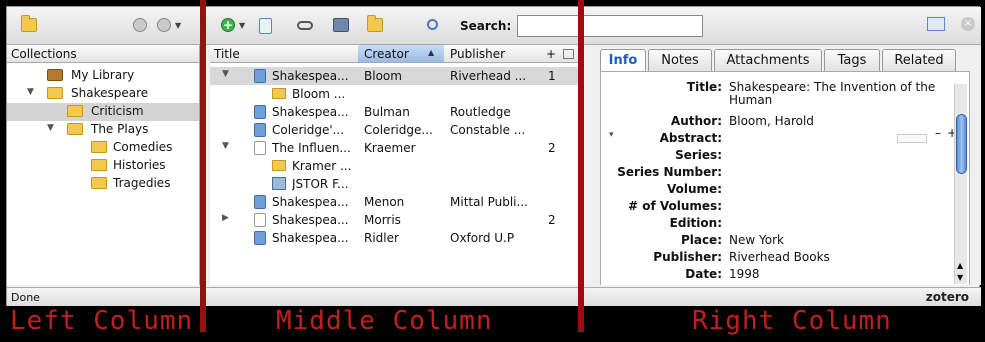  Describe the element at coordinates (611, 135) in the screenshot. I see `author-collapse-icon: ▾` at that location.